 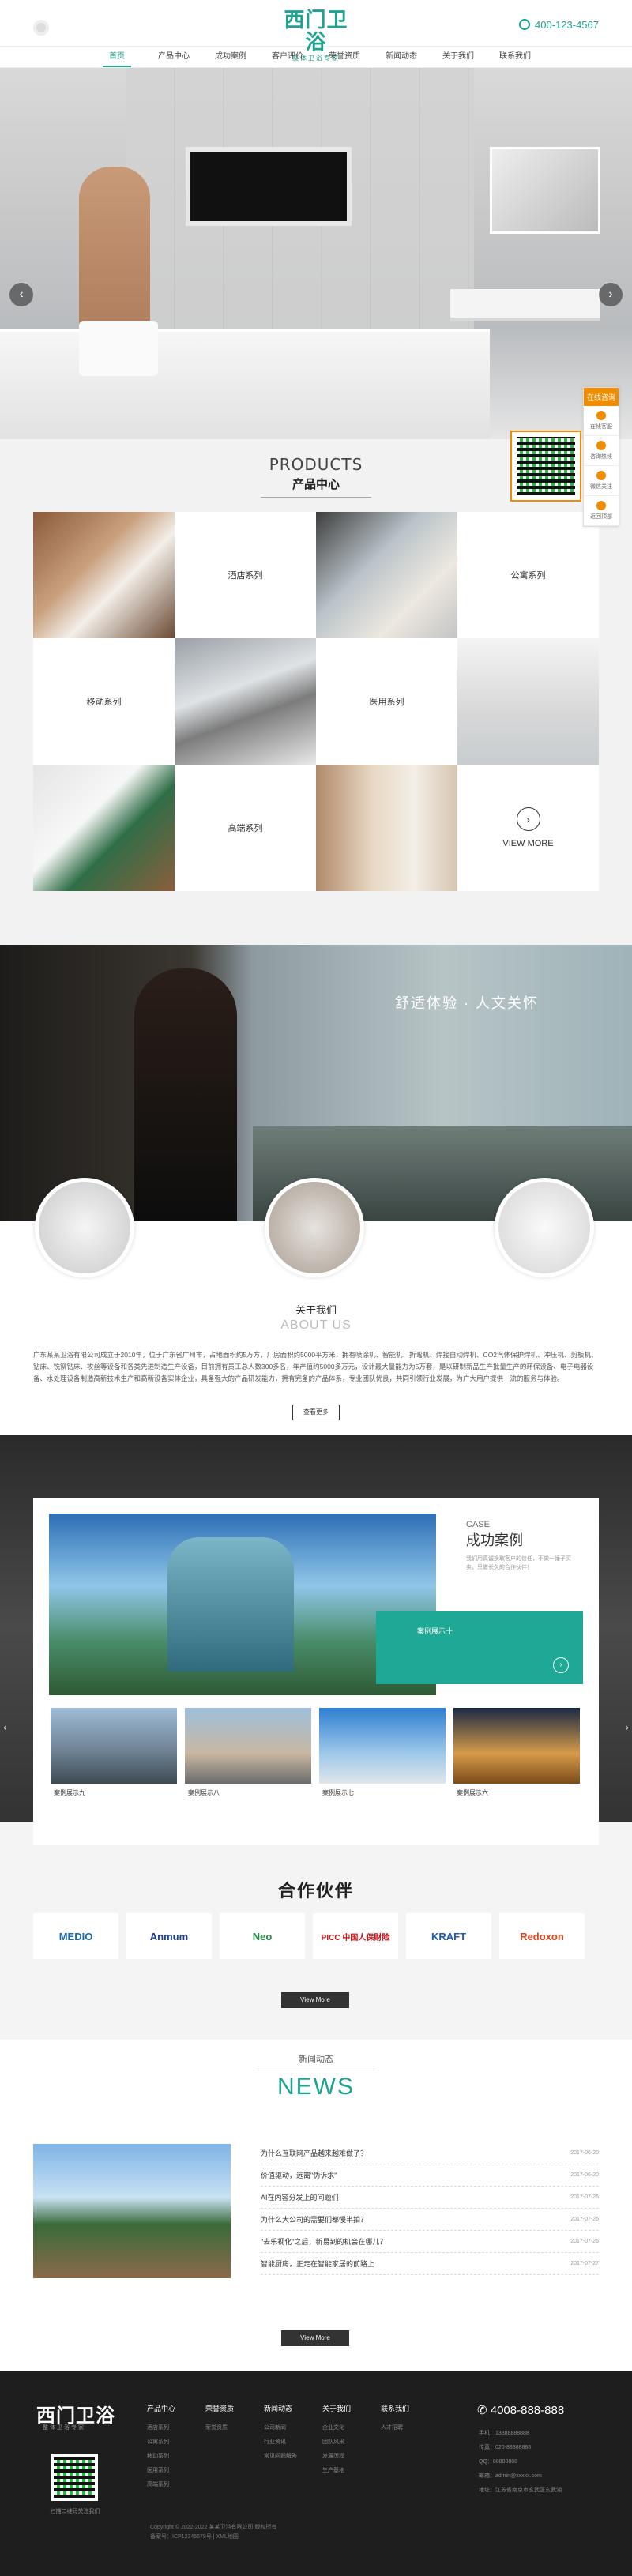 What do you see at coordinates (516, 1755) in the screenshot?
I see `case-thumb: 案例展示六` at bounding box center [516, 1755].